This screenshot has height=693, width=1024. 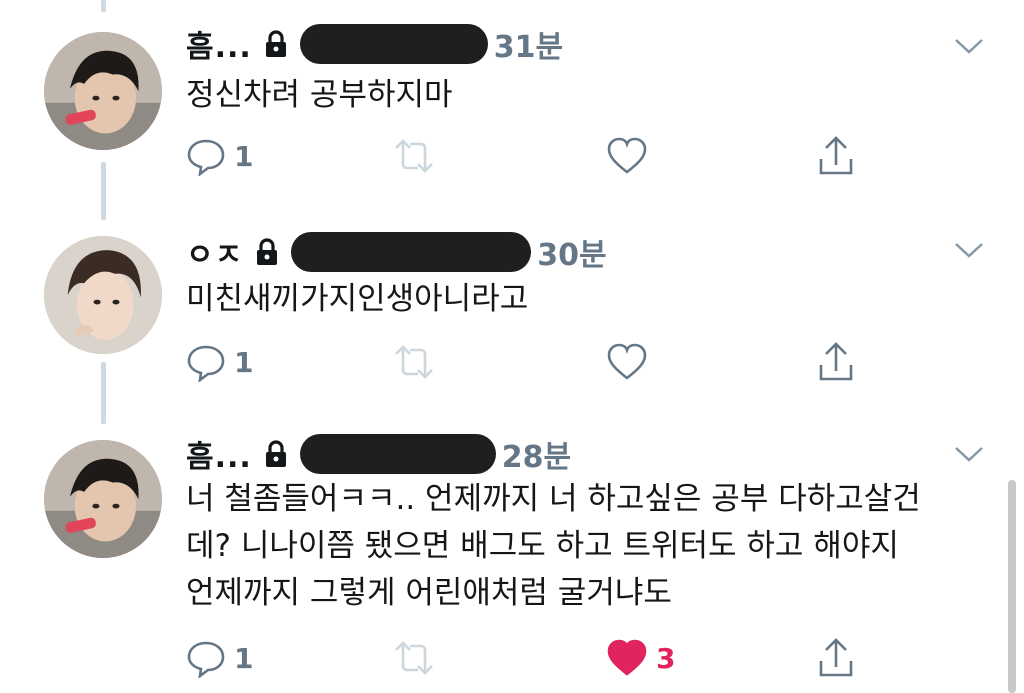 What do you see at coordinates (319, 95) in the screenshot?
I see `tweet-text: 정신차려 공부하지마` at bounding box center [319, 95].